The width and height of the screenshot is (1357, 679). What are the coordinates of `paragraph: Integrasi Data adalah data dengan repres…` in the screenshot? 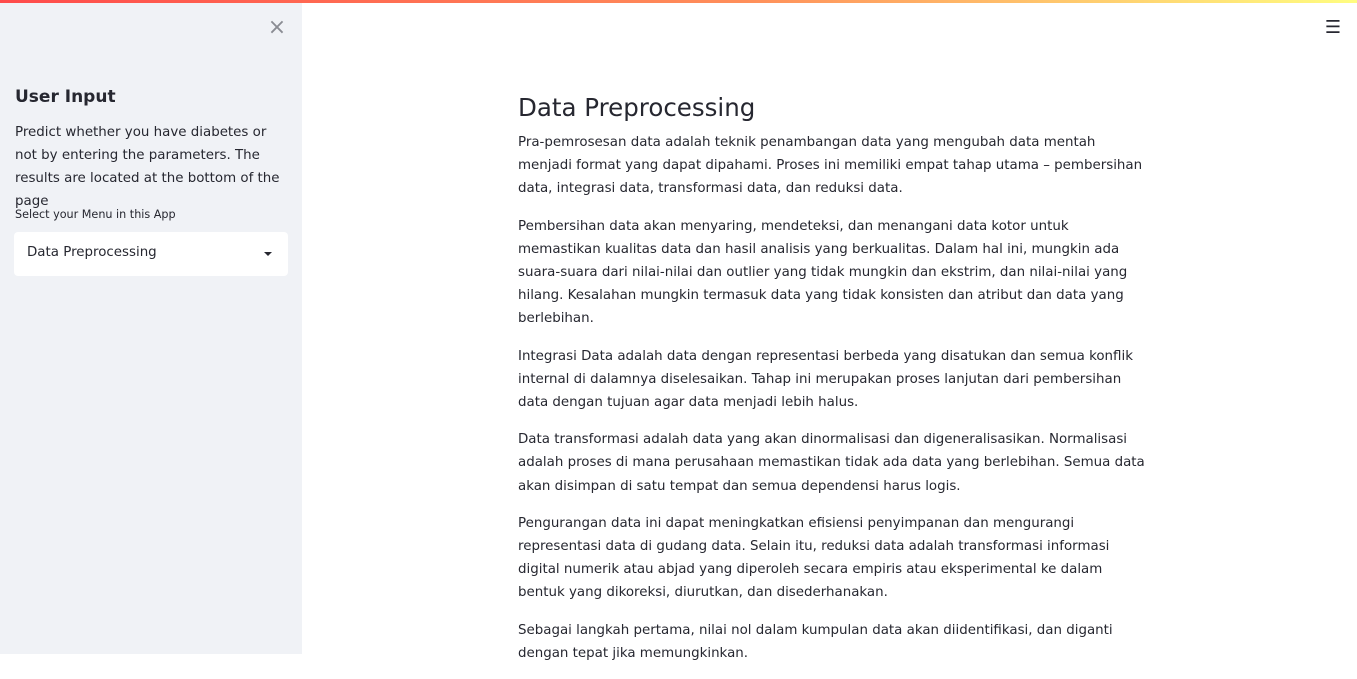 It's located at (825, 379).